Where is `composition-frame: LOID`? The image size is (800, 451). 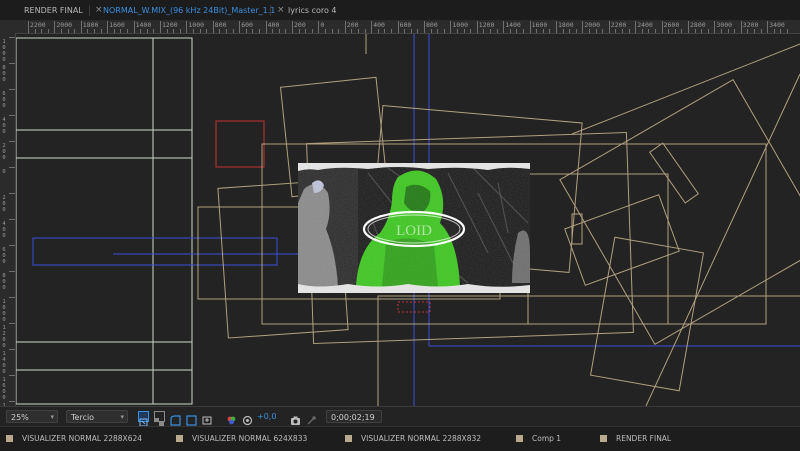 composition-frame: LOID is located at coordinates (414, 228).